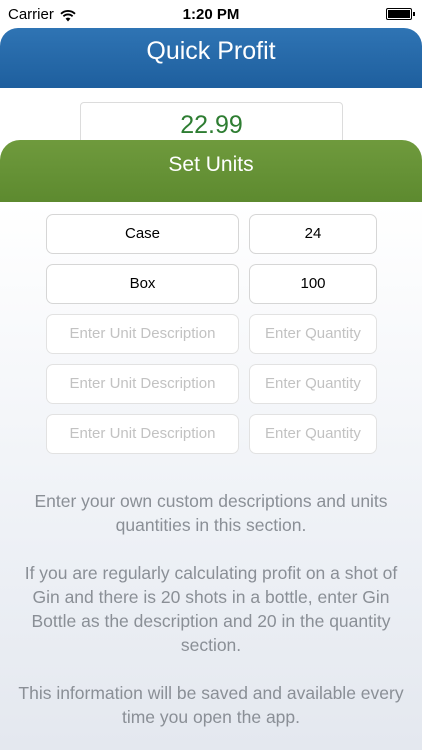 This screenshot has width=422, height=750. Describe the element at coordinates (142, 234) in the screenshot. I see `unit-description-field: Case` at that location.